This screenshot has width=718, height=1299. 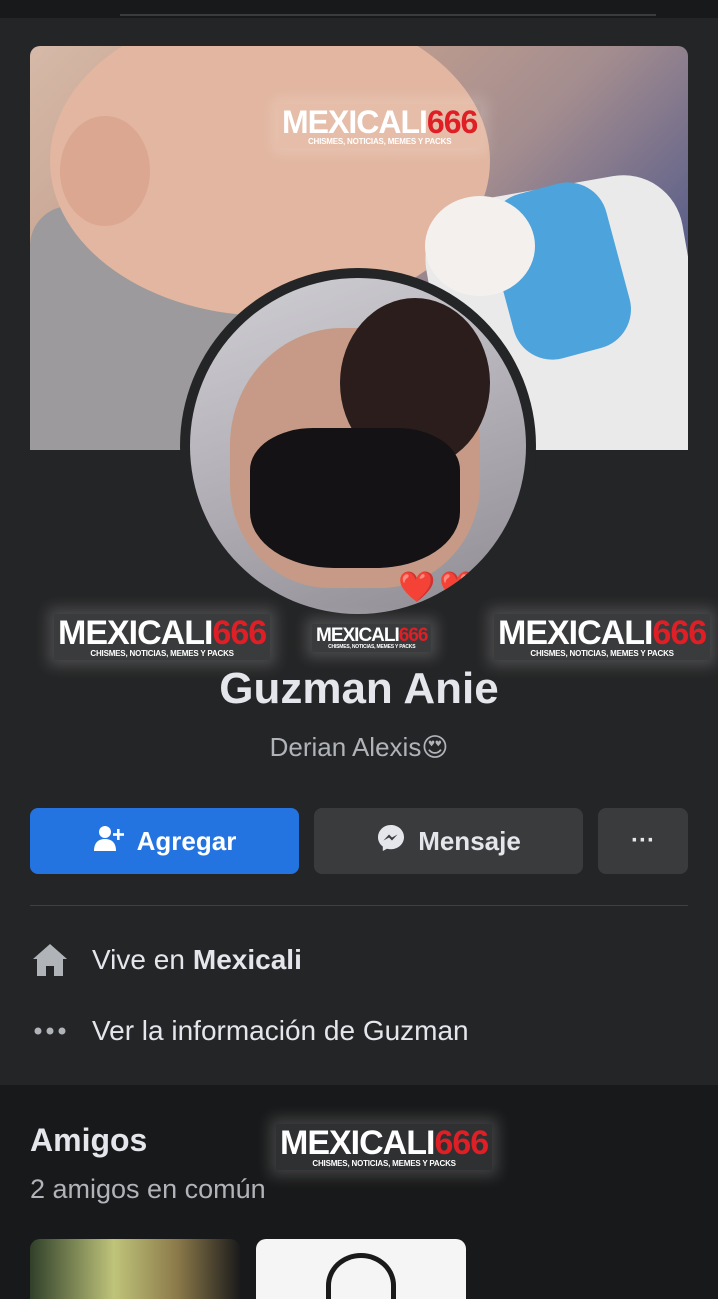 I want to click on cover-ear-shape, so click(x=105, y=171).